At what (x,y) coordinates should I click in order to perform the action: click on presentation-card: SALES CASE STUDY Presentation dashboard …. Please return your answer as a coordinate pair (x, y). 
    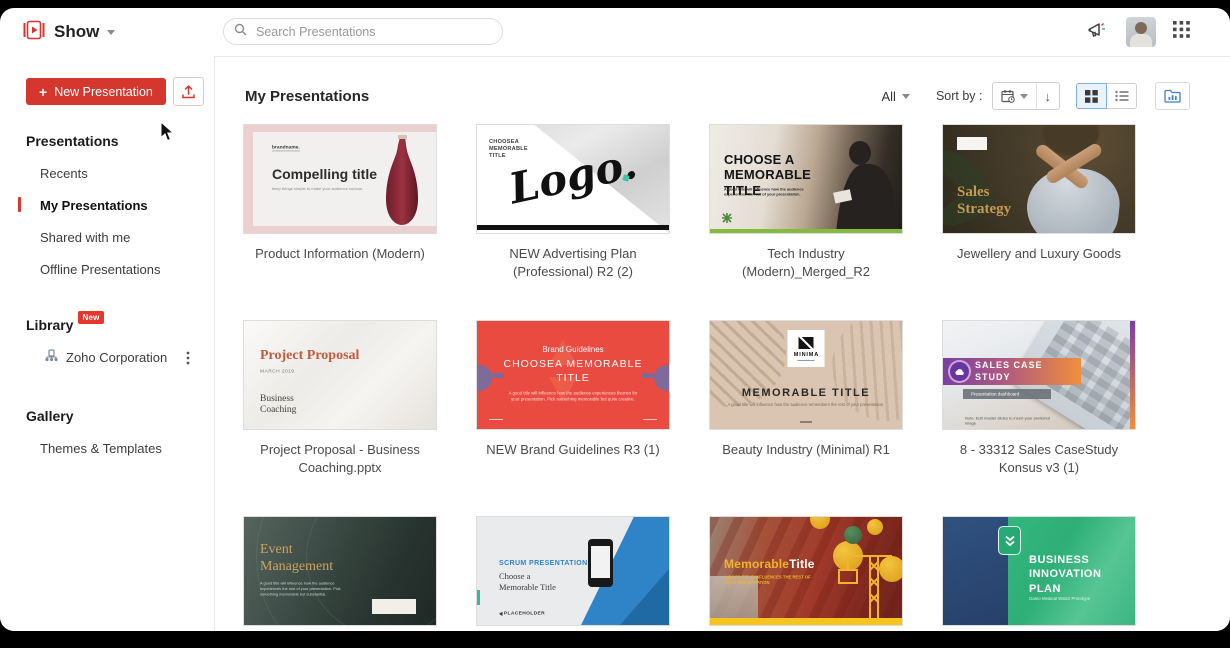
    Looking at the image, I should click on (1039, 418).